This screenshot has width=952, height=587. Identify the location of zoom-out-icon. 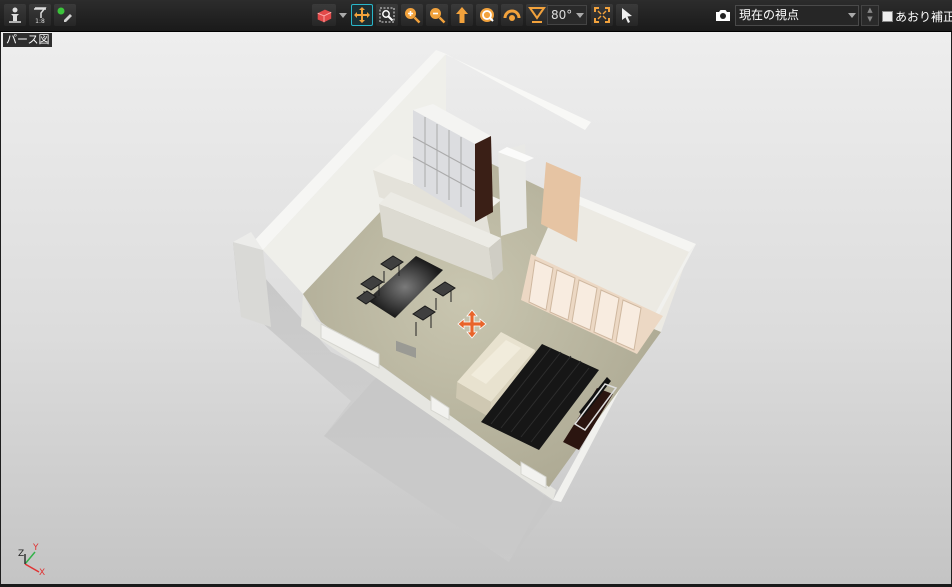
(437, 15).